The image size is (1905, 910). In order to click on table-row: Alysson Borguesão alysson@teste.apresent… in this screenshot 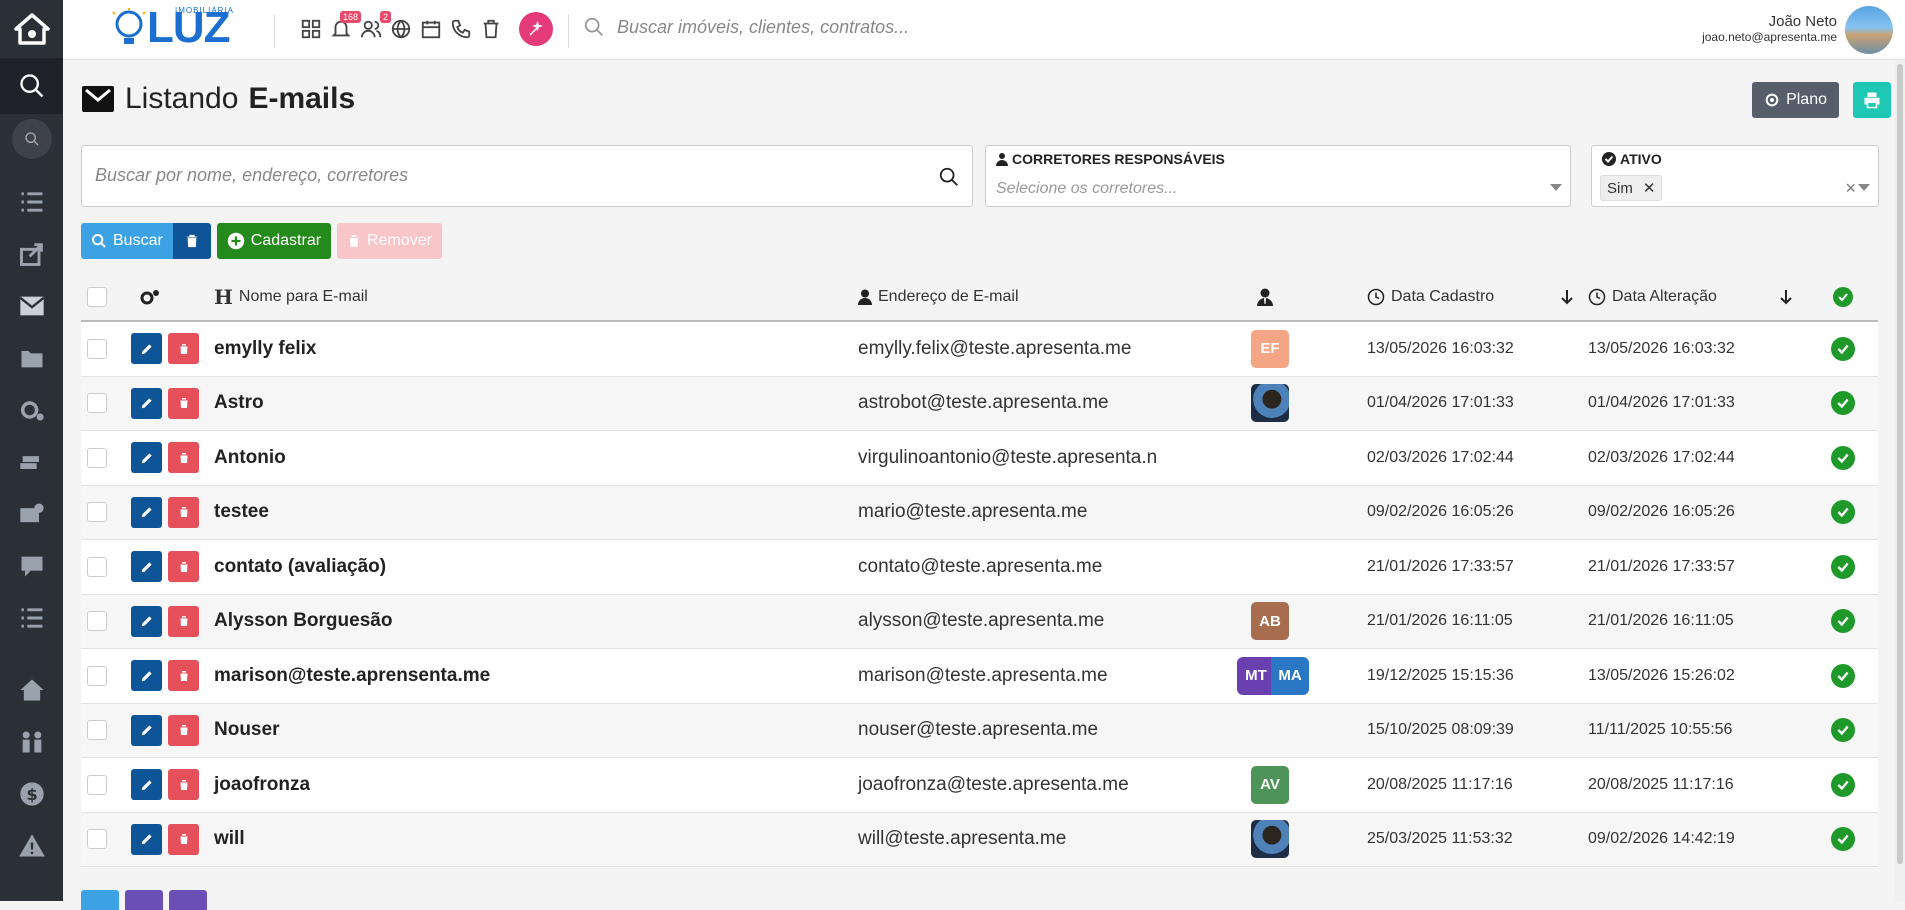, I will do `click(979, 622)`.